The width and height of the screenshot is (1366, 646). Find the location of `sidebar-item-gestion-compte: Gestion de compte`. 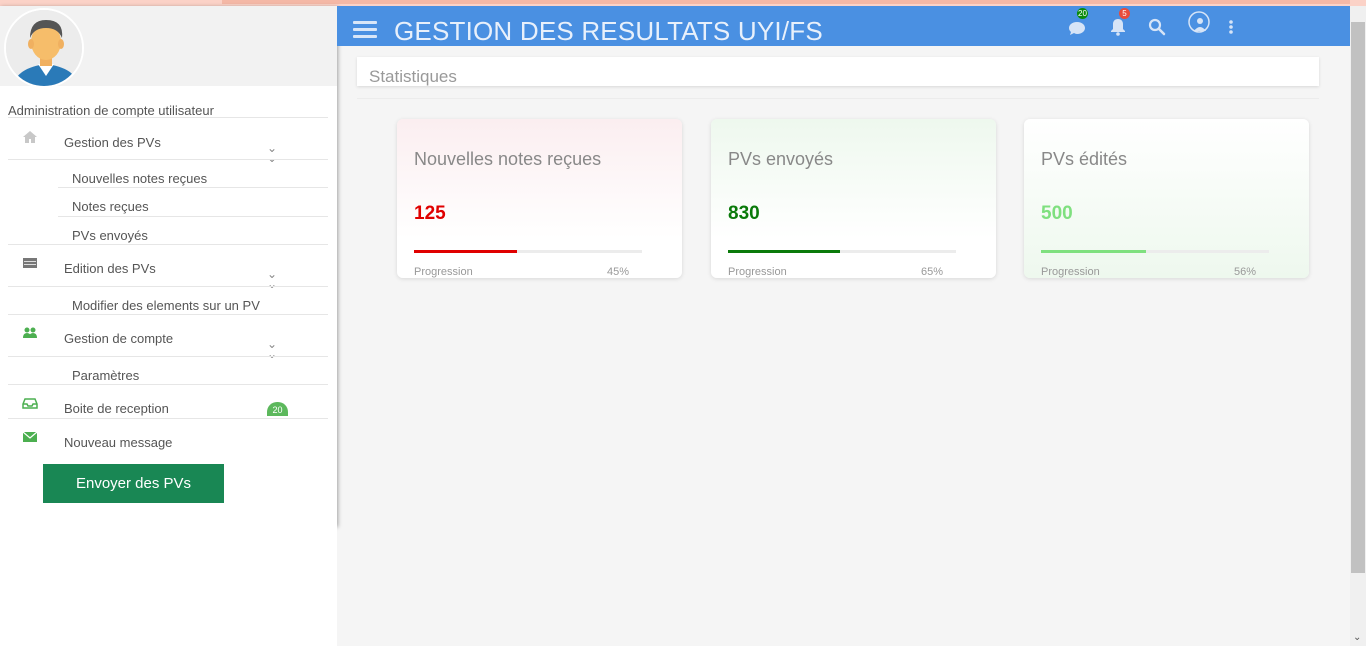

sidebar-item-gestion-compte: Gestion de compte is located at coordinates (118, 338).